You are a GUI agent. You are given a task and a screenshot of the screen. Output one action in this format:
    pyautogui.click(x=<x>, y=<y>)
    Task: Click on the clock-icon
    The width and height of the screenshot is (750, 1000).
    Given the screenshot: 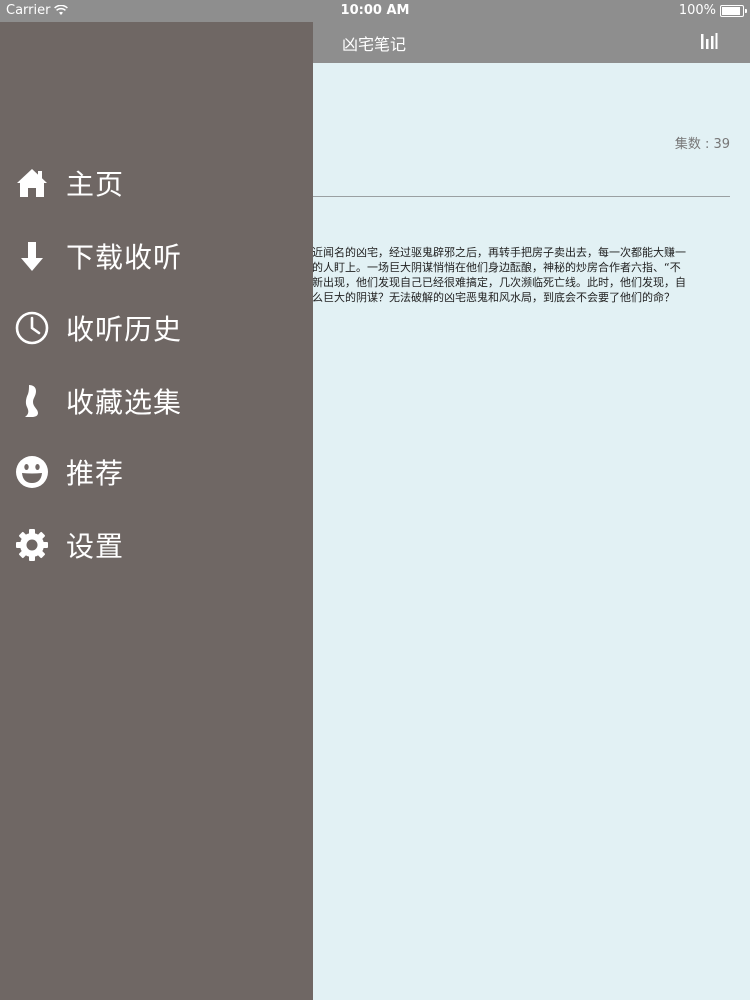 What is the action you would take?
    pyautogui.click(x=32, y=328)
    